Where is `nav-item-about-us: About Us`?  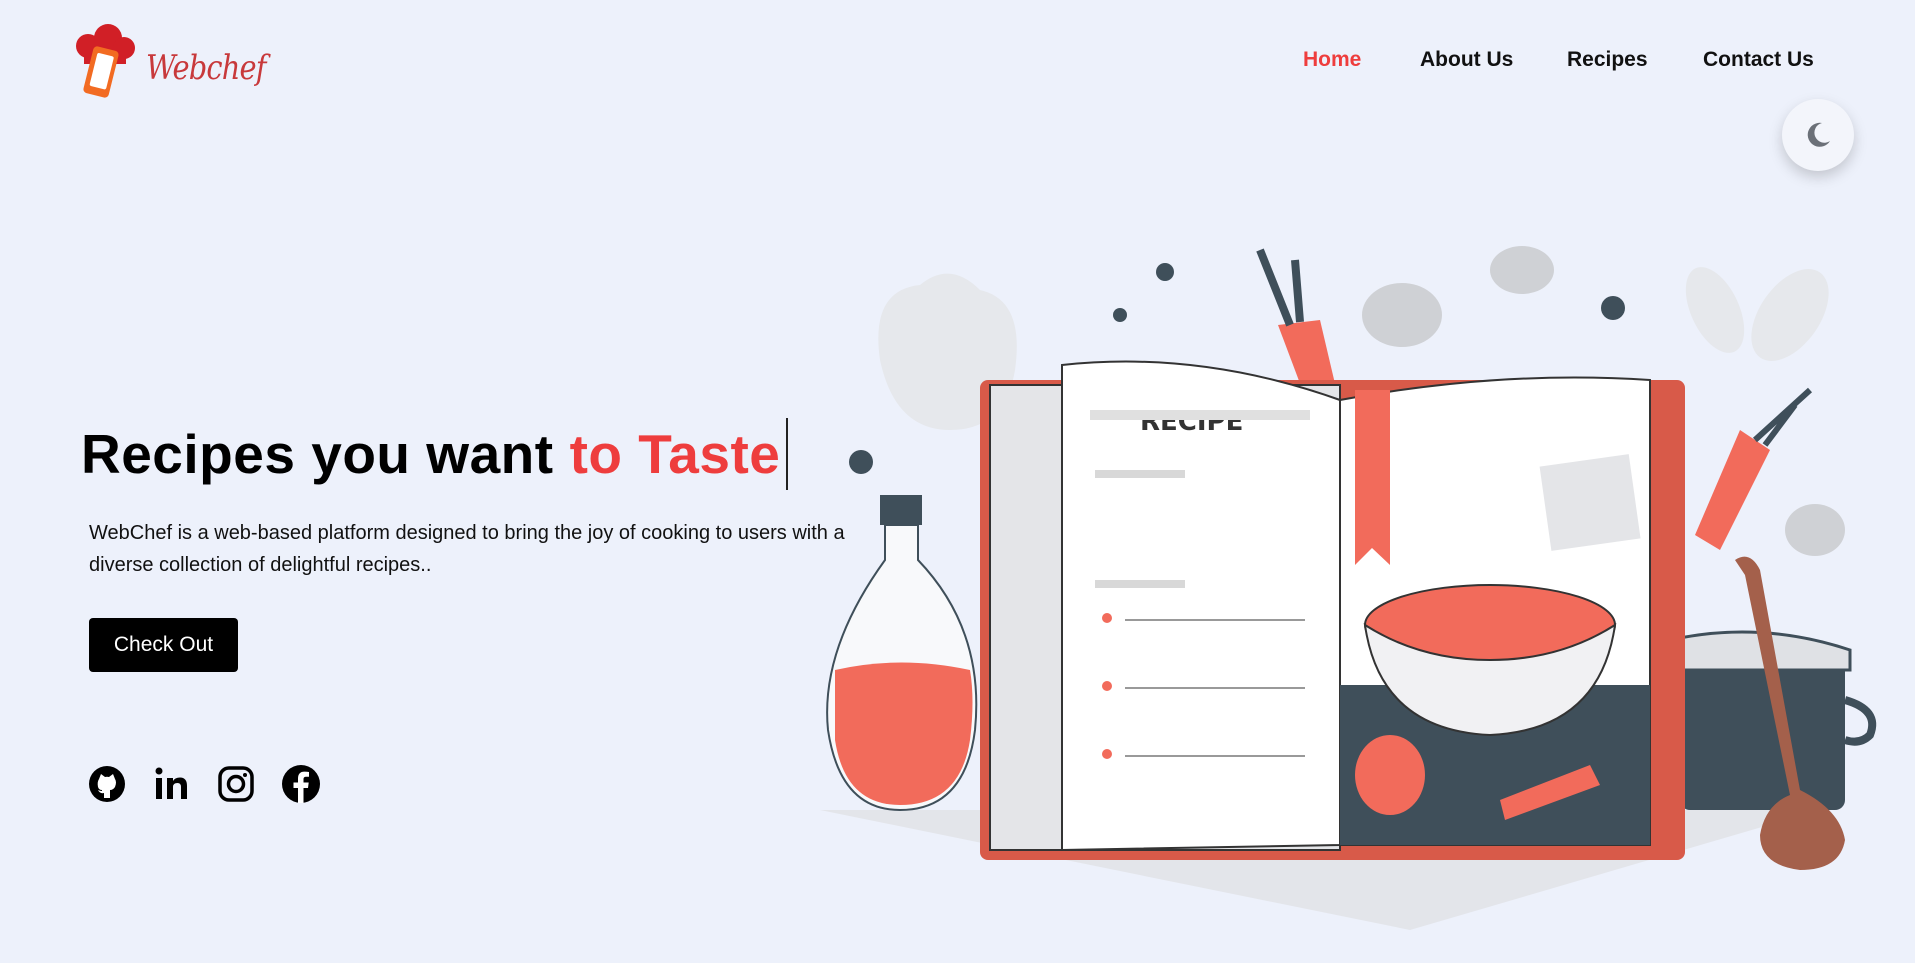 nav-item-about-us: About Us is located at coordinates (1466, 60).